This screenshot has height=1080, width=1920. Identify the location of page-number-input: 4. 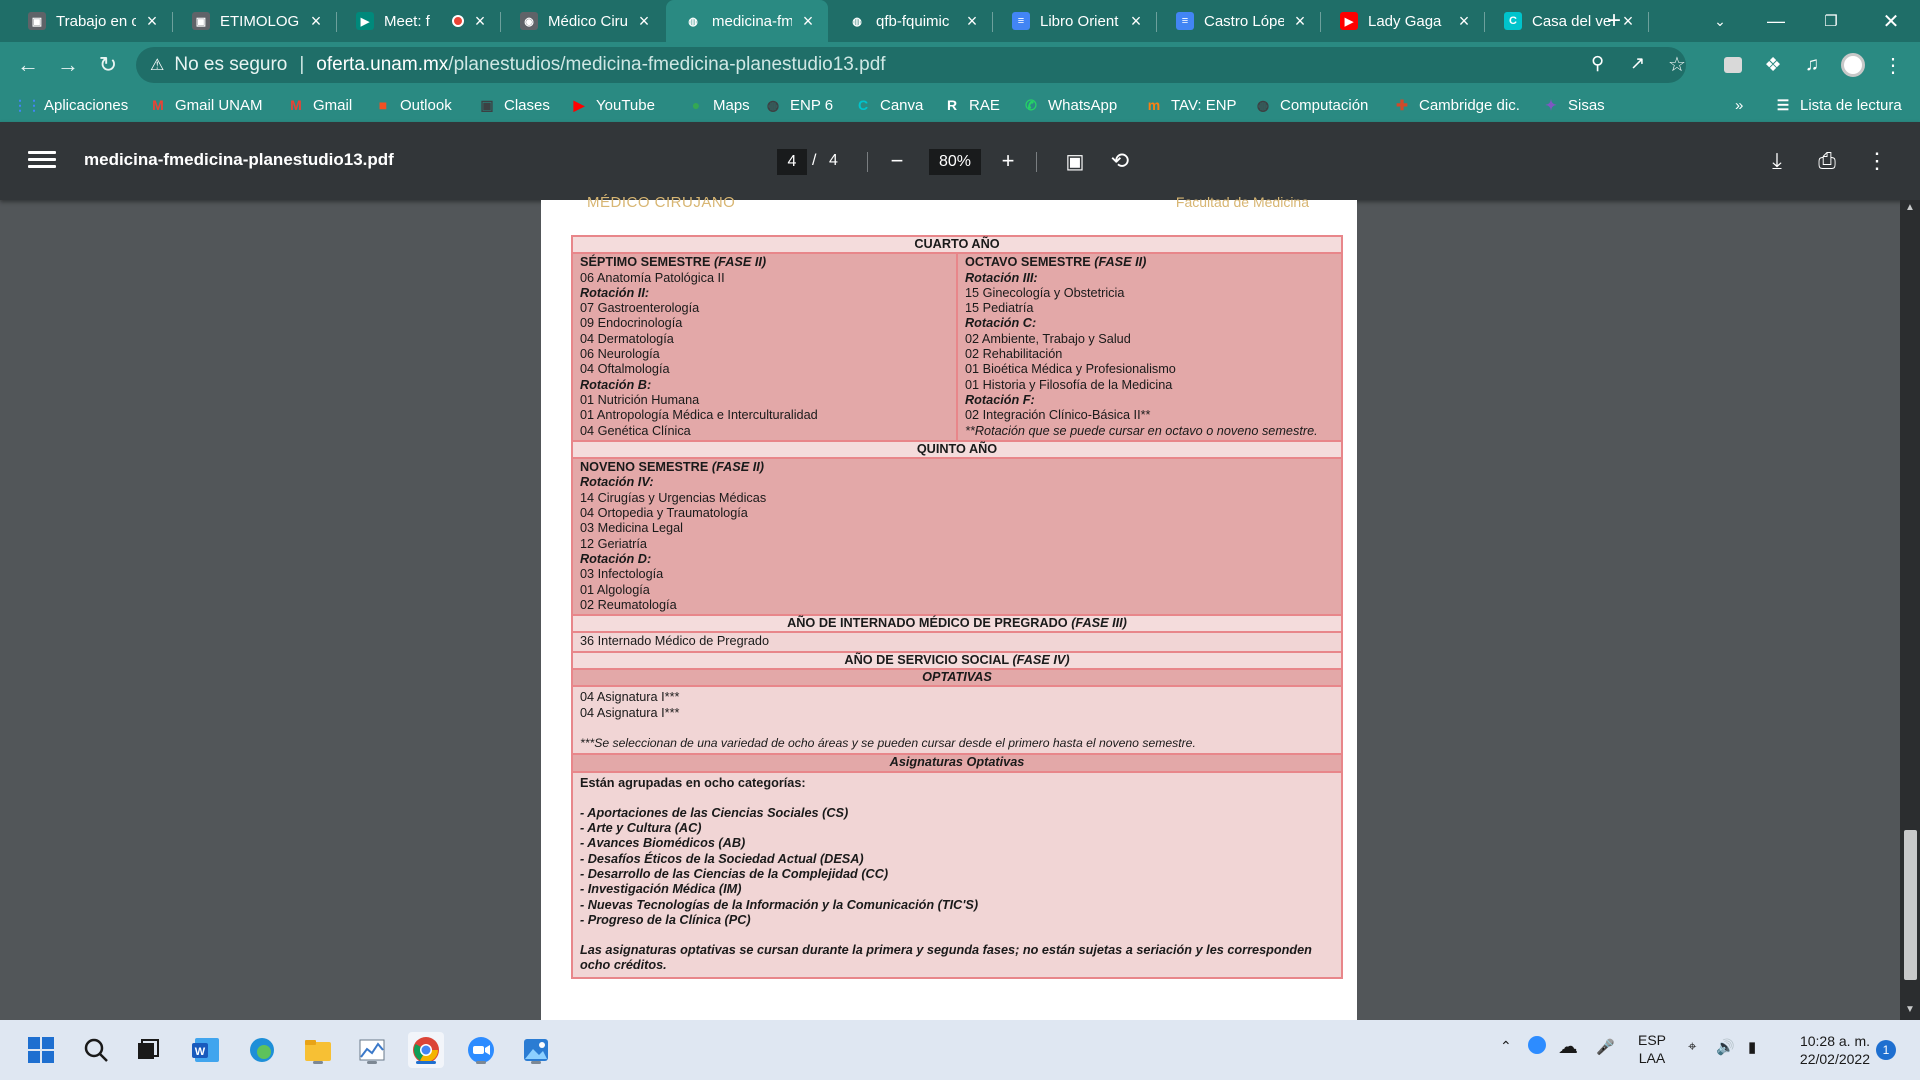
(792, 162).